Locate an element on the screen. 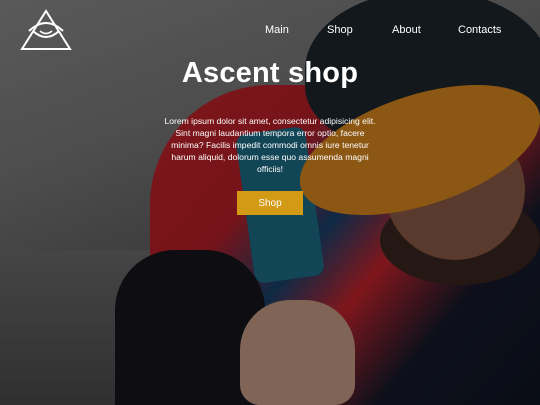 Image resolution: width=540 pixels, height=405 pixels. nav-item-shop: Shop is located at coordinates (340, 30).